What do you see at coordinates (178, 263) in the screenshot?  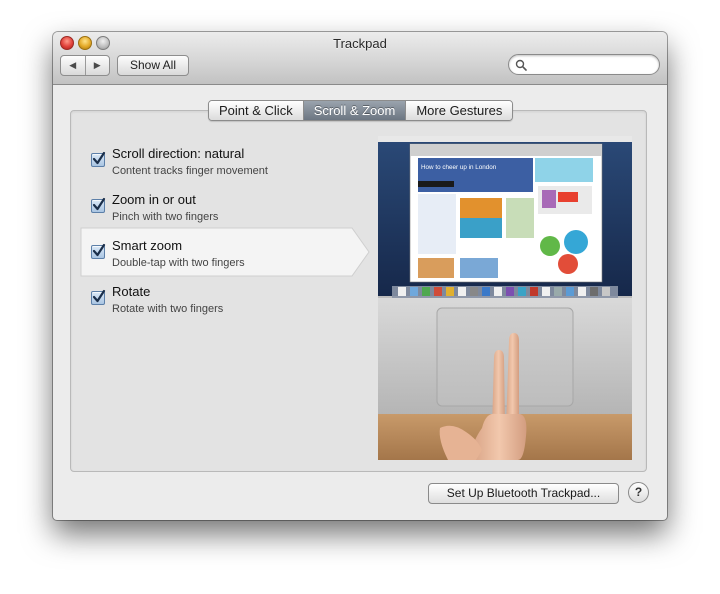 I see `option-description: Double-tap with two fingers` at bounding box center [178, 263].